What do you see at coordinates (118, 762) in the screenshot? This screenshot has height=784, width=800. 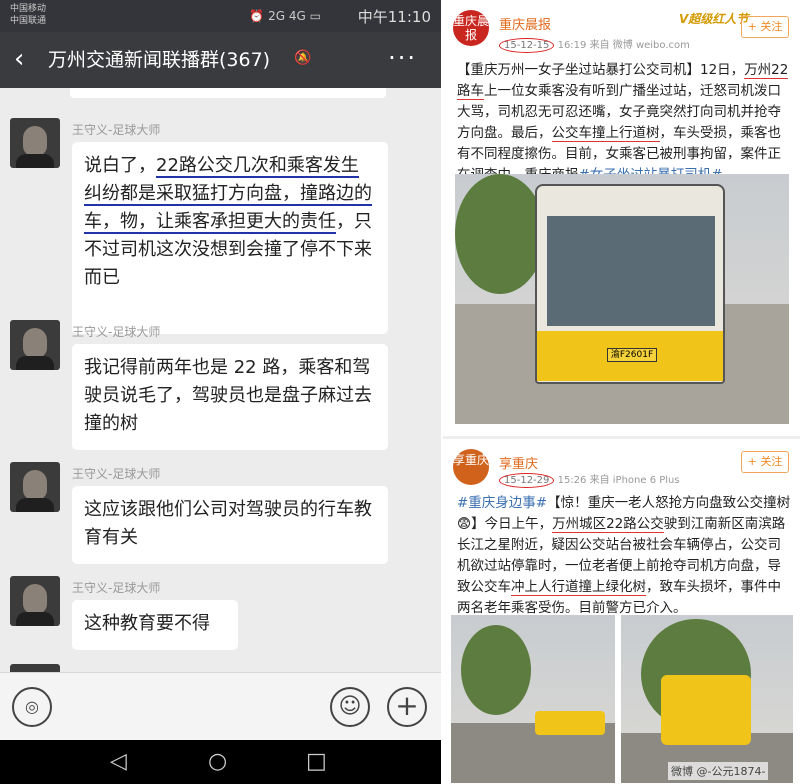 I see `nav-back-icon: ◁` at bounding box center [118, 762].